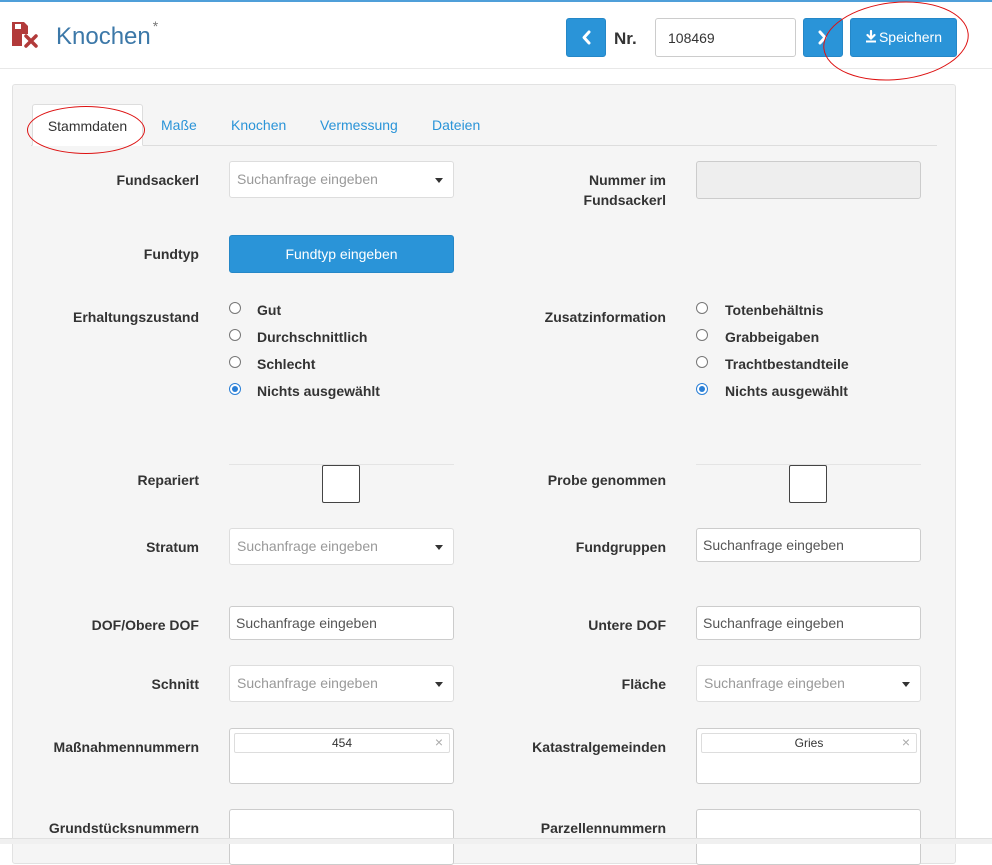  I want to click on fundsackerl-select: Suchanfrage eingeben, so click(341, 179).